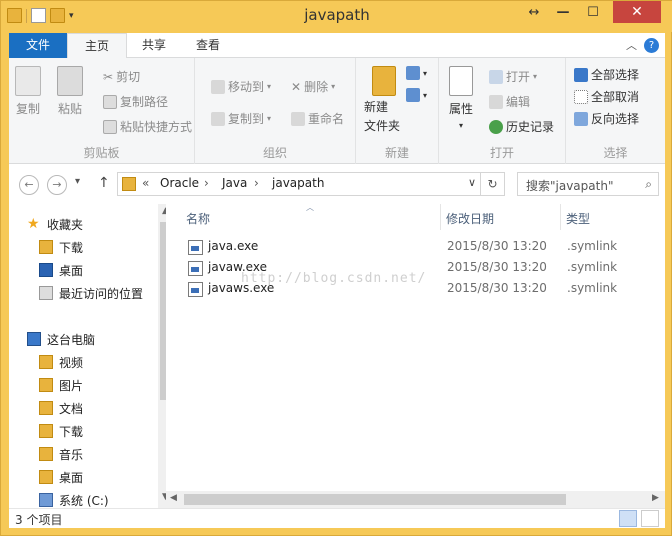 The height and width of the screenshot is (536, 672). Describe the element at coordinates (470, 218) in the screenshot. I see `column-header-date: 修改日期` at that location.